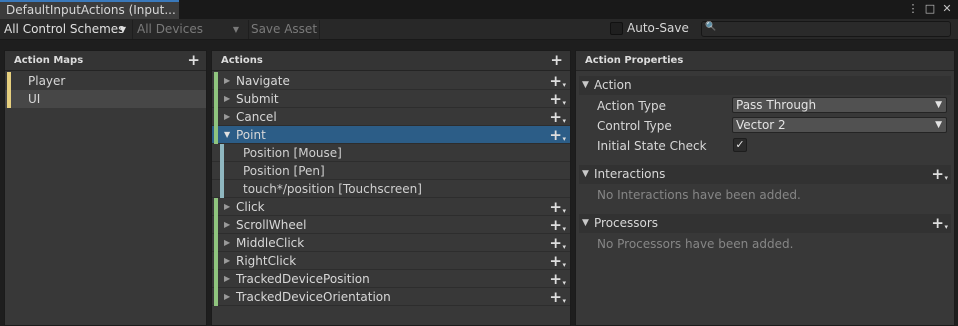 Image resolution: width=958 pixels, height=326 pixels. I want to click on action-map-label: UI, so click(34, 99).